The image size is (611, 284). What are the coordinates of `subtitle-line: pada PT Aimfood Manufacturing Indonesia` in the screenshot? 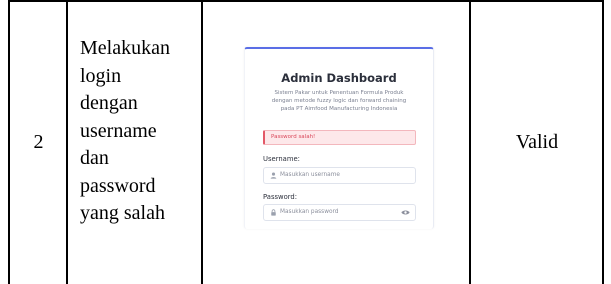 It's located at (339, 109).